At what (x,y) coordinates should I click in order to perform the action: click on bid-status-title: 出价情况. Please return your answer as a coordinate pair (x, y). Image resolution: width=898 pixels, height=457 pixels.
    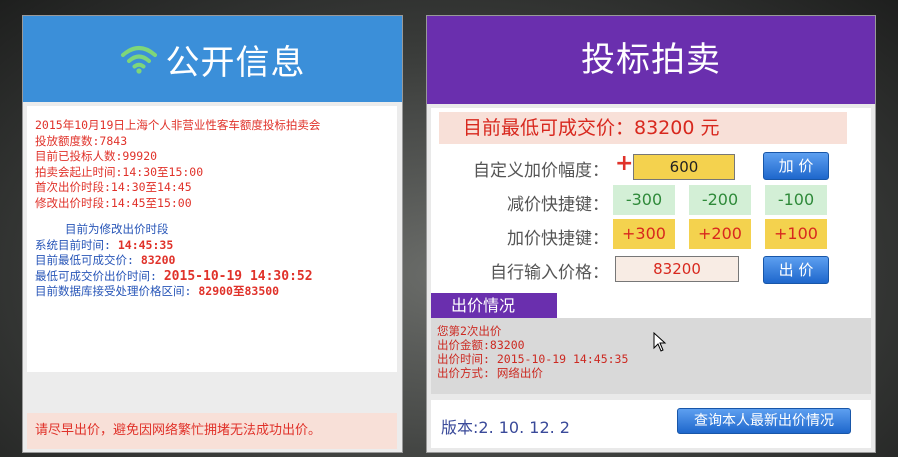
    Looking at the image, I should click on (494, 306).